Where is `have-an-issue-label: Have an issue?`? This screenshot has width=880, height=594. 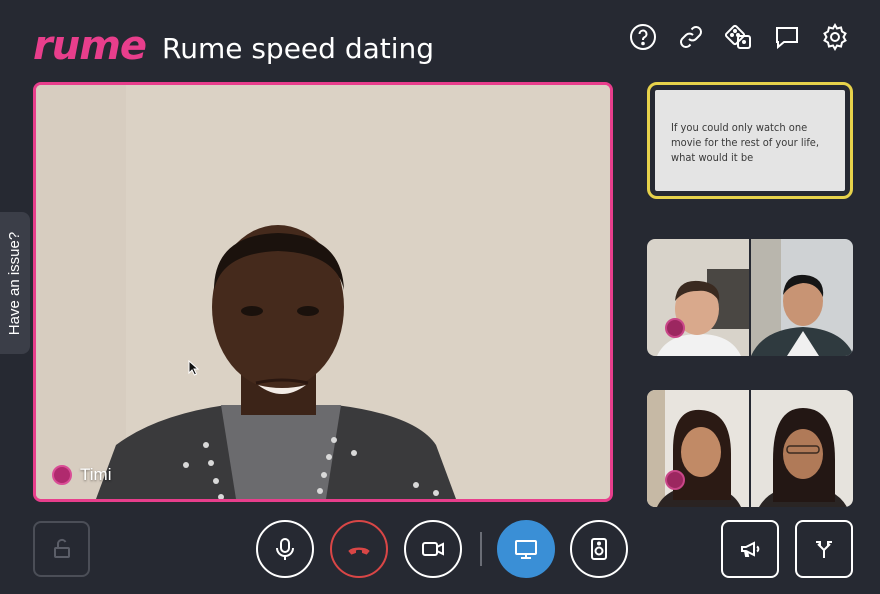
have-an-issue-label: Have an issue? is located at coordinates (15, 283).